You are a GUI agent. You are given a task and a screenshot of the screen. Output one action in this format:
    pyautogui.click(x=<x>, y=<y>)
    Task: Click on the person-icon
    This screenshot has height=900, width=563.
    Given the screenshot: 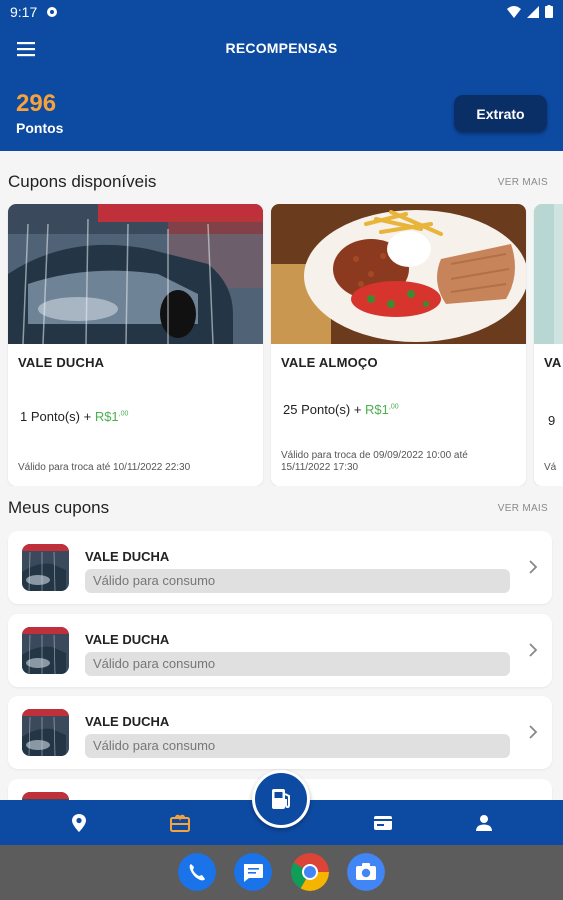 What is the action you would take?
    pyautogui.click(x=484, y=823)
    